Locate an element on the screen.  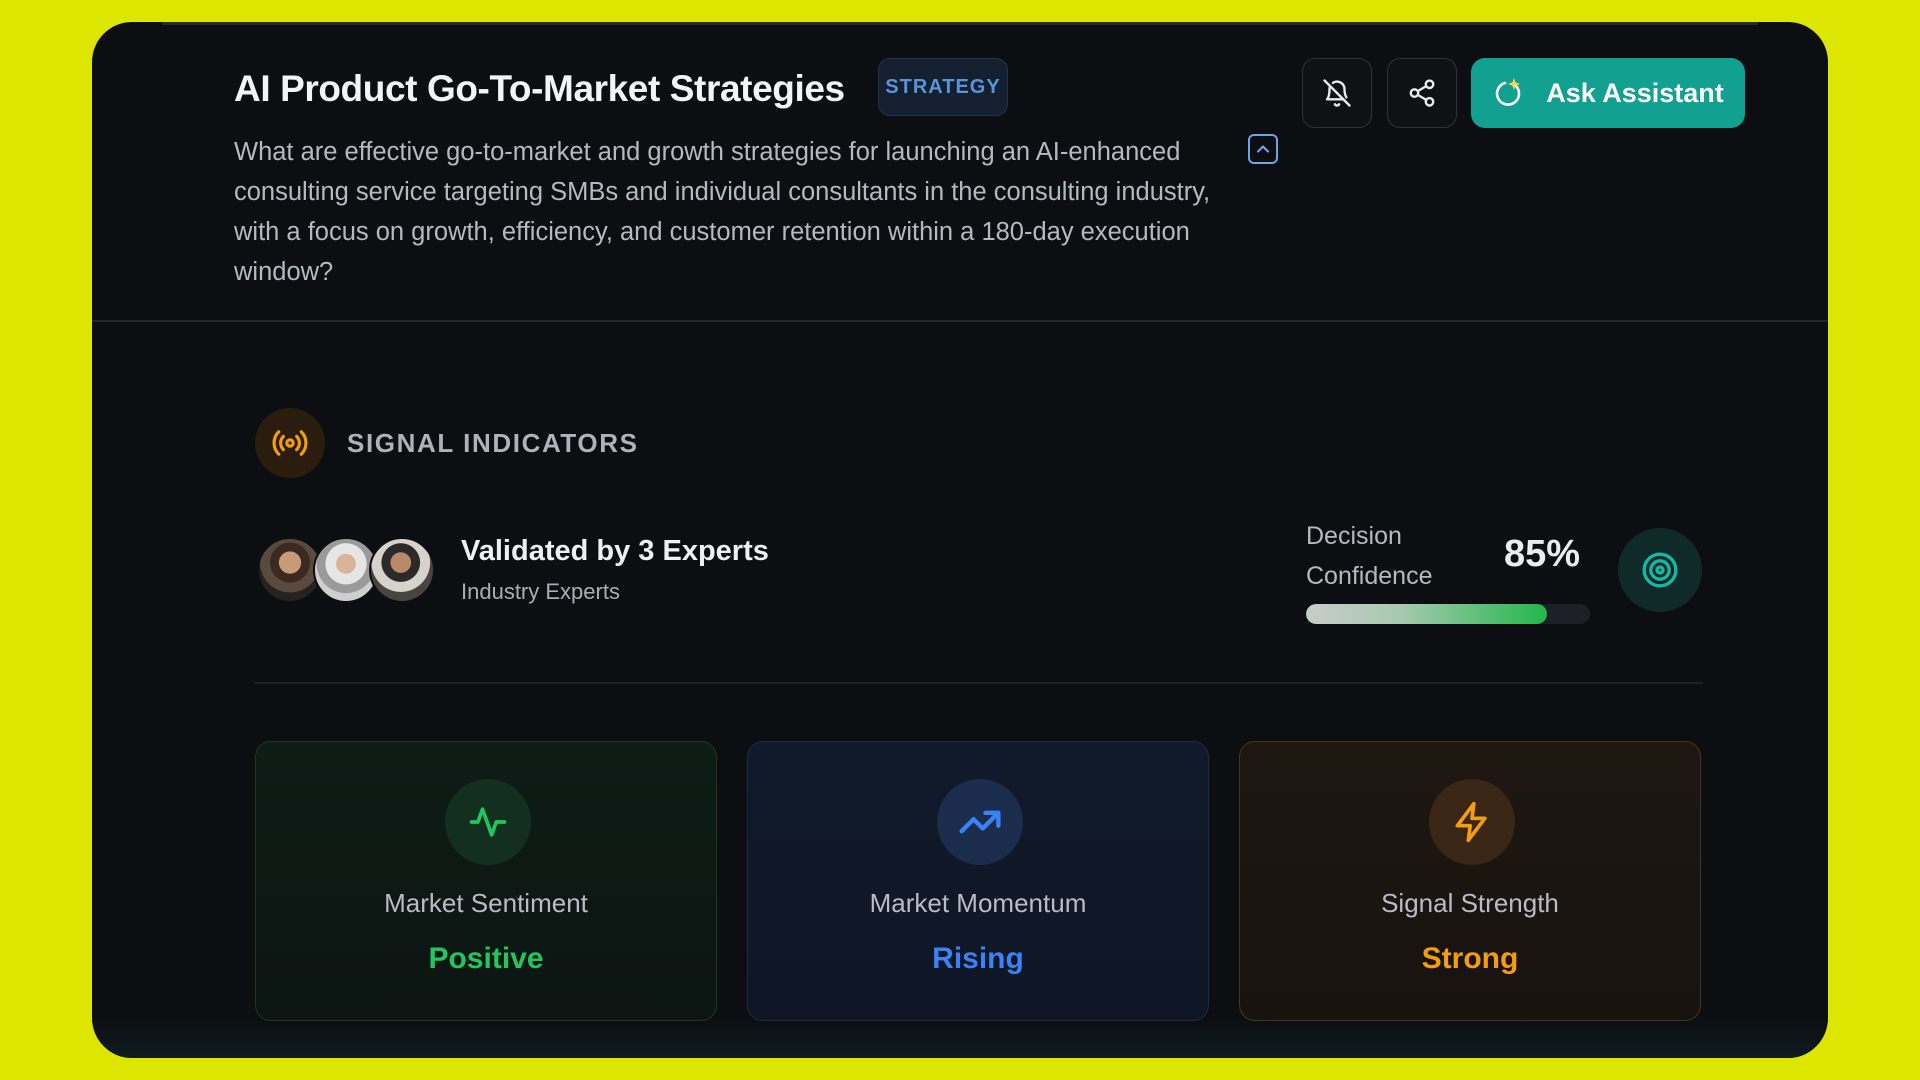
metric-value: Rising is located at coordinates (978, 958).